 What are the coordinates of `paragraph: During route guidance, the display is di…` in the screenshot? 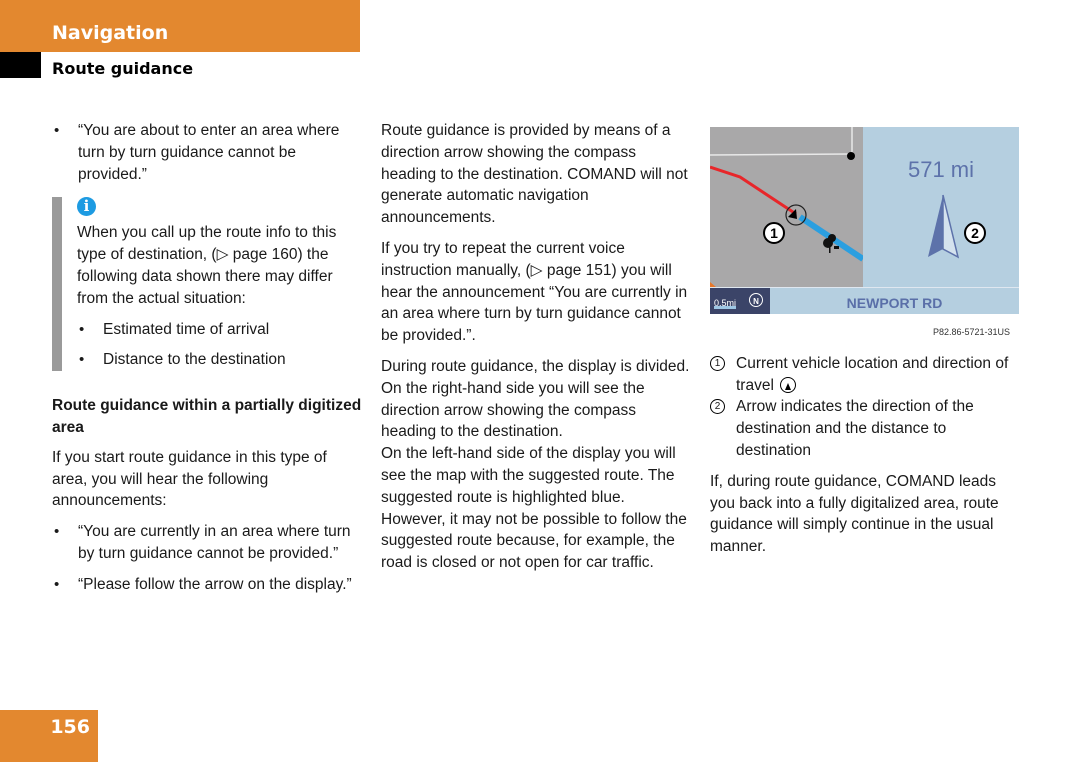 It's located at (535, 399).